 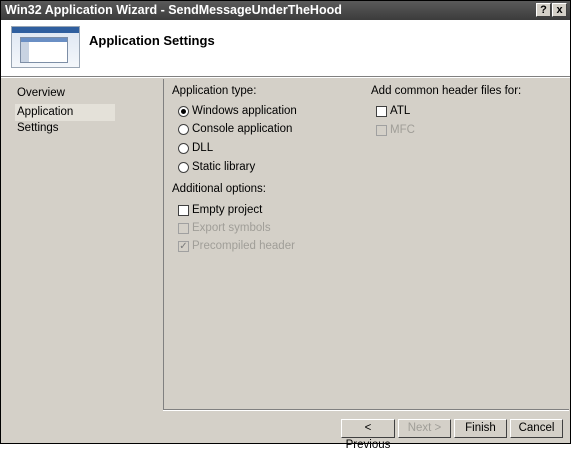 I want to click on close-button: x, so click(x=559, y=10).